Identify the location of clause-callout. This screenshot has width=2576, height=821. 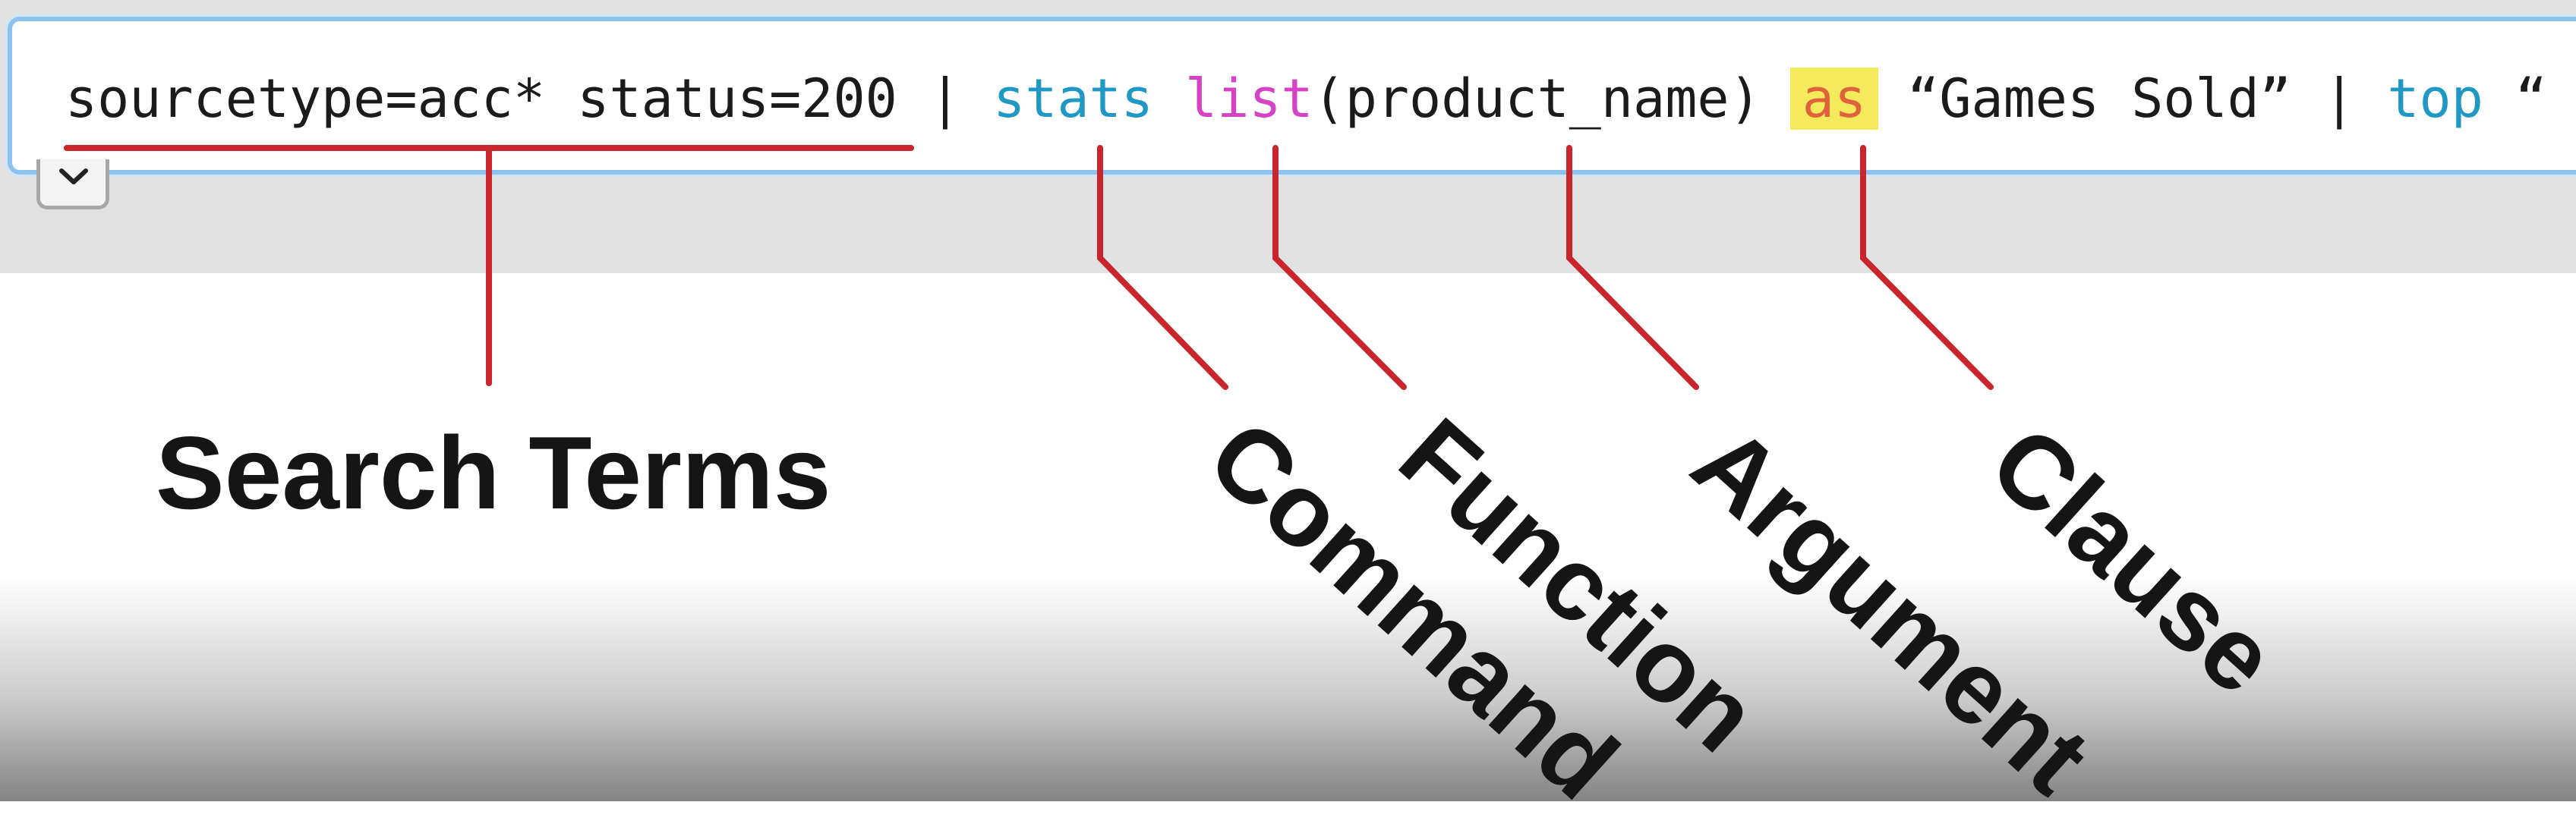
(1927, 267).